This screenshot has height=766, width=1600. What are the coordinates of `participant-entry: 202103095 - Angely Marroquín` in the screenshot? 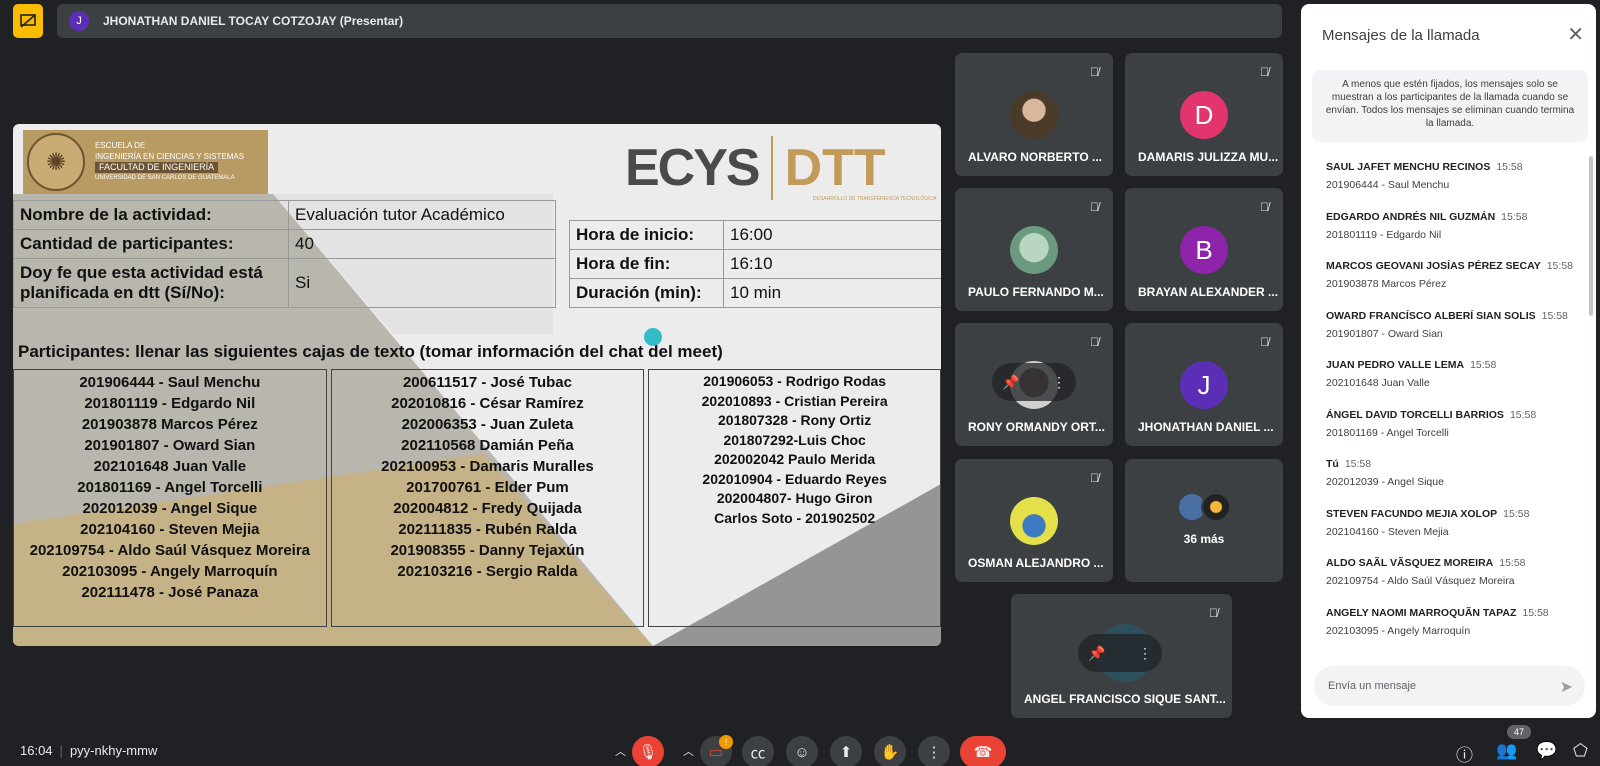 It's located at (170, 571).